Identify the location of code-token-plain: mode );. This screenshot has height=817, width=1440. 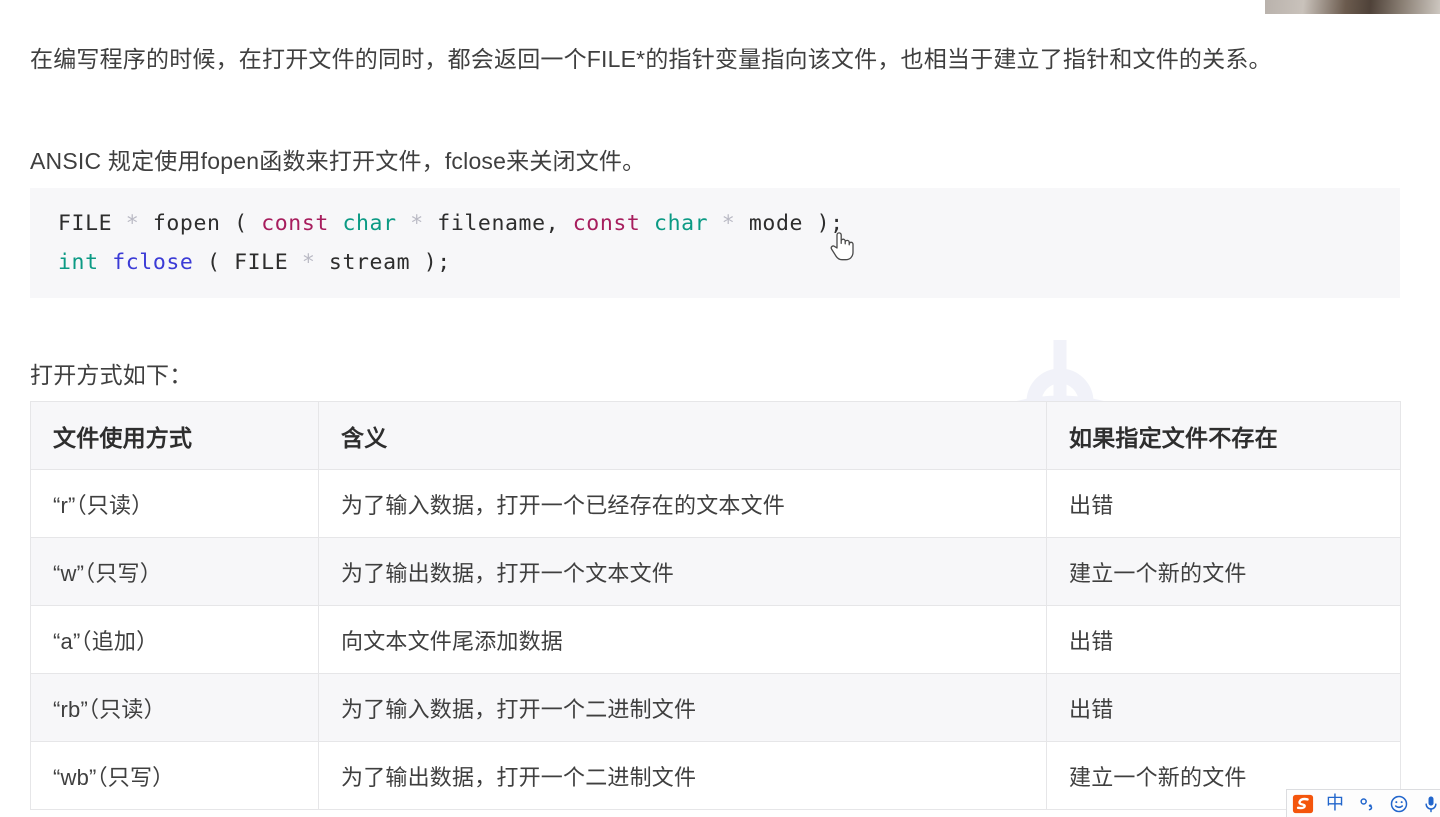
(789, 223).